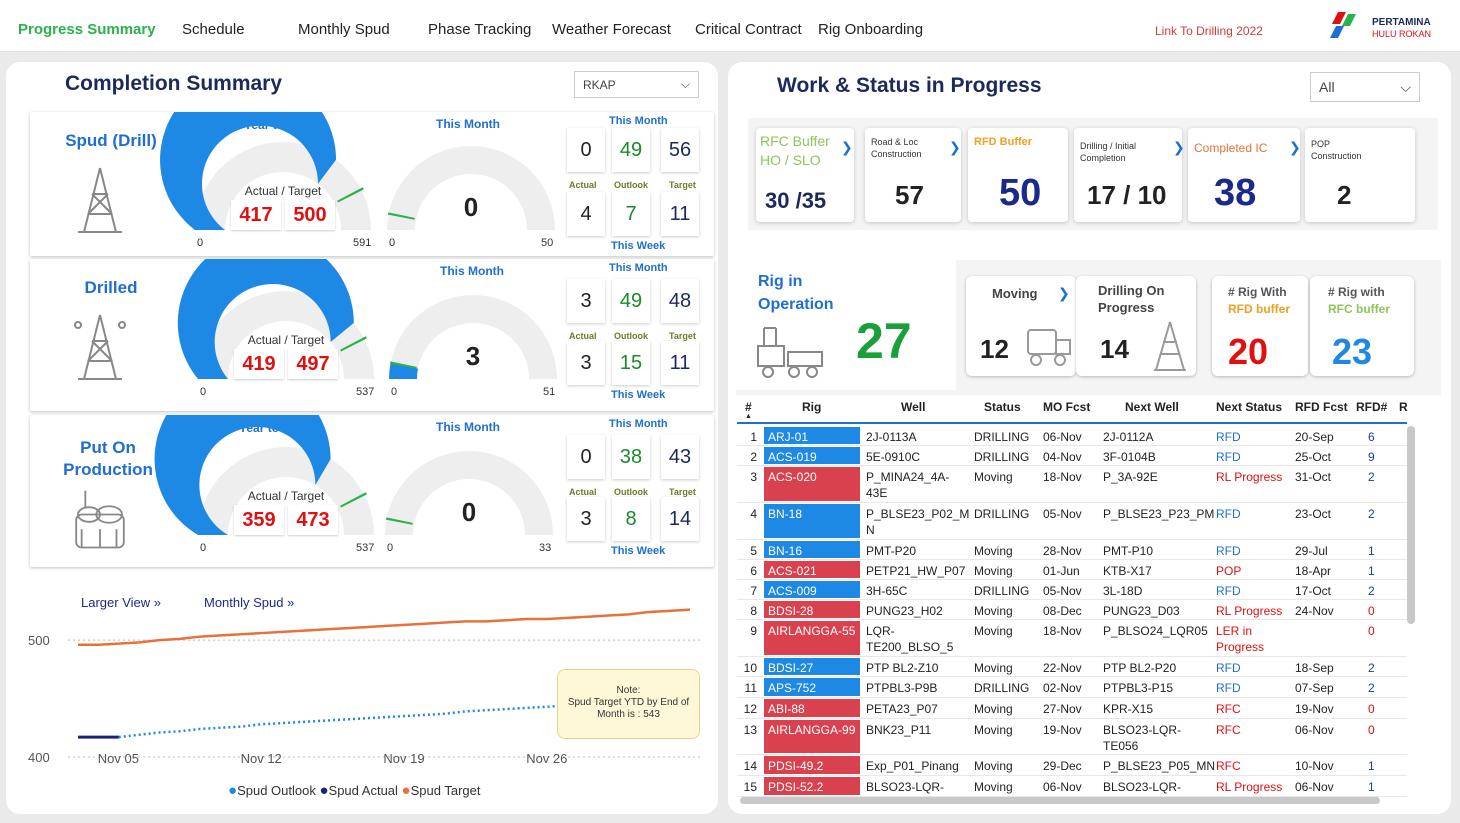  Describe the element at coordinates (631, 301) in the screenshot. I see `month-value-box: 49` at that location.